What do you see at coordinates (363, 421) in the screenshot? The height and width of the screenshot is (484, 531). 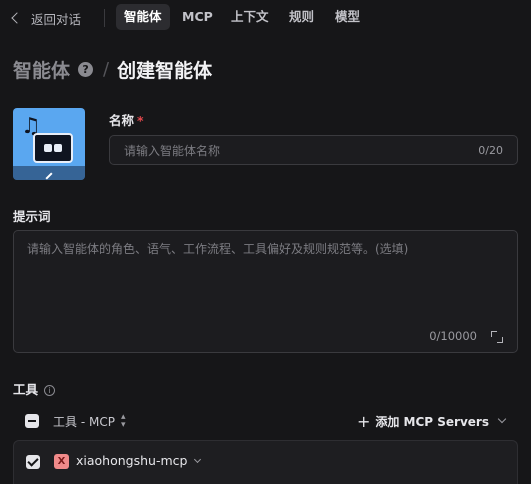 I see `plus-icon: +` at bounding box center [363, 421].